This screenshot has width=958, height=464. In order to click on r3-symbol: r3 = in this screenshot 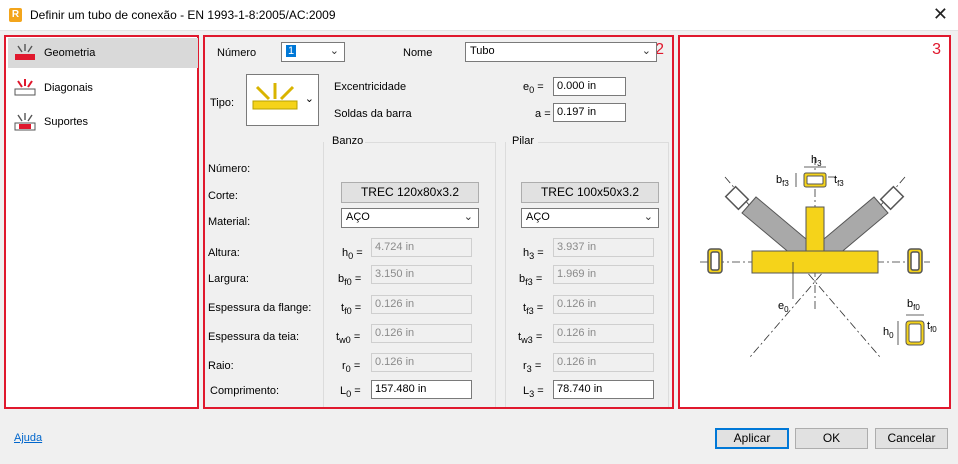, I will do `click(532, 367)`.